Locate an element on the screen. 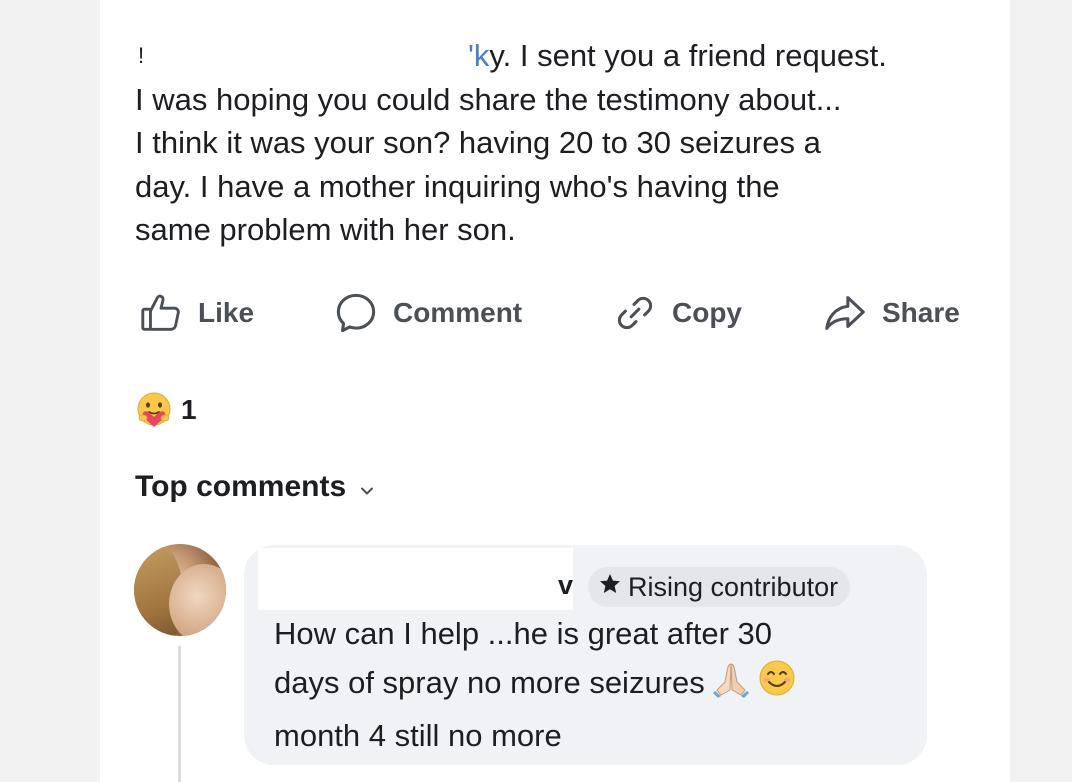  comment-thread-line is located at coordinates (179, 714).